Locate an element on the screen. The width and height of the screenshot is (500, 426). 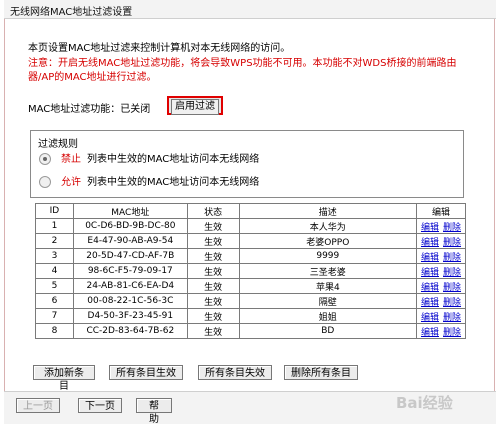
table-row: 7 D4-50-3F-23-45-91 生效 姐姐 编辑 删除 is located at coordinates (250, 316).